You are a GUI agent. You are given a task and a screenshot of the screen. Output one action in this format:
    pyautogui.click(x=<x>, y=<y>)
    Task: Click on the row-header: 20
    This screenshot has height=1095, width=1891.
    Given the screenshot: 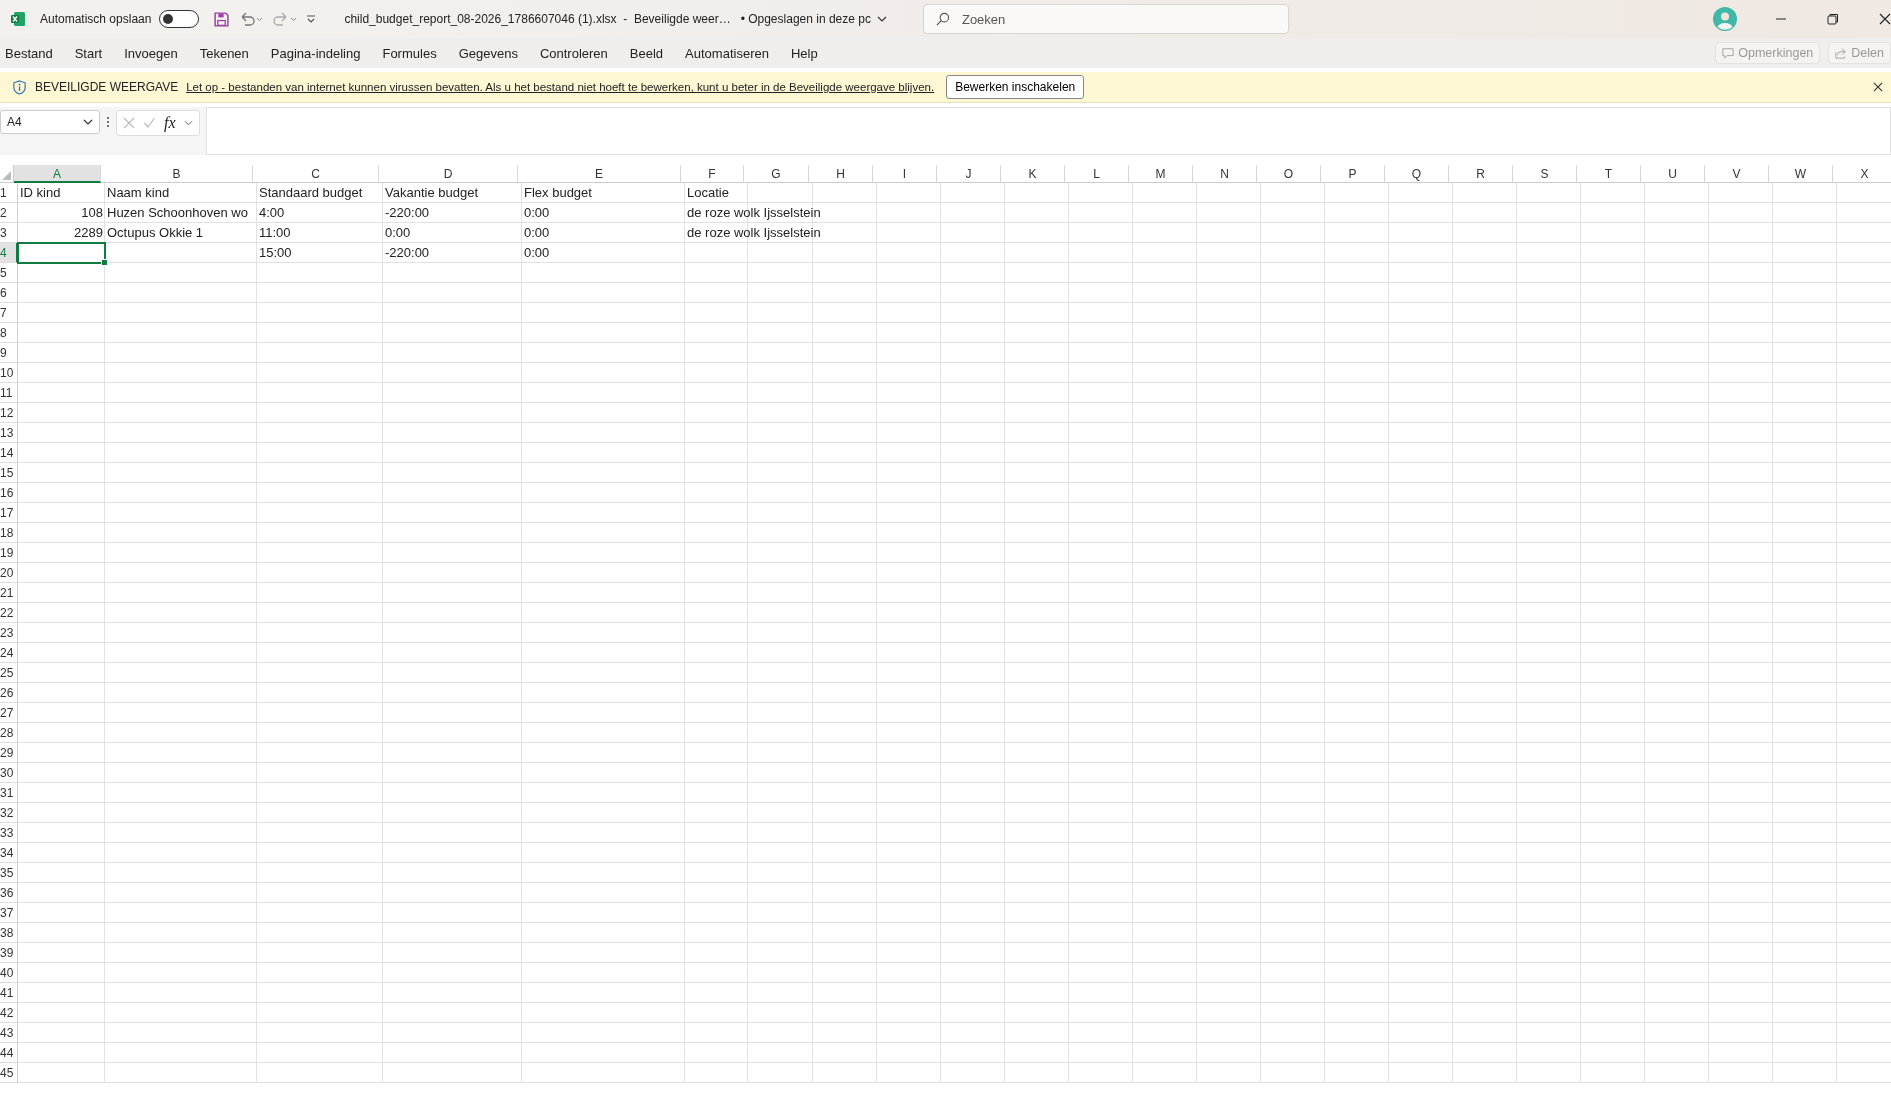 What is the action you would take?
    pyautogui.click(x=9, y=573)
    